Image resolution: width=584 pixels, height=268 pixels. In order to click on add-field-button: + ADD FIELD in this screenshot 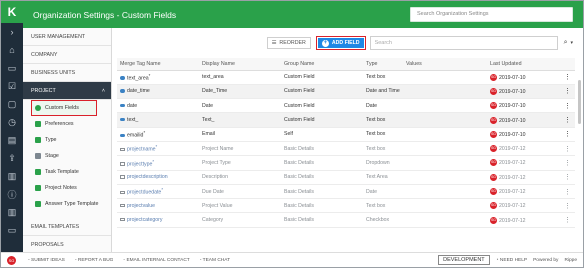, I will do `click(340, 43)`.